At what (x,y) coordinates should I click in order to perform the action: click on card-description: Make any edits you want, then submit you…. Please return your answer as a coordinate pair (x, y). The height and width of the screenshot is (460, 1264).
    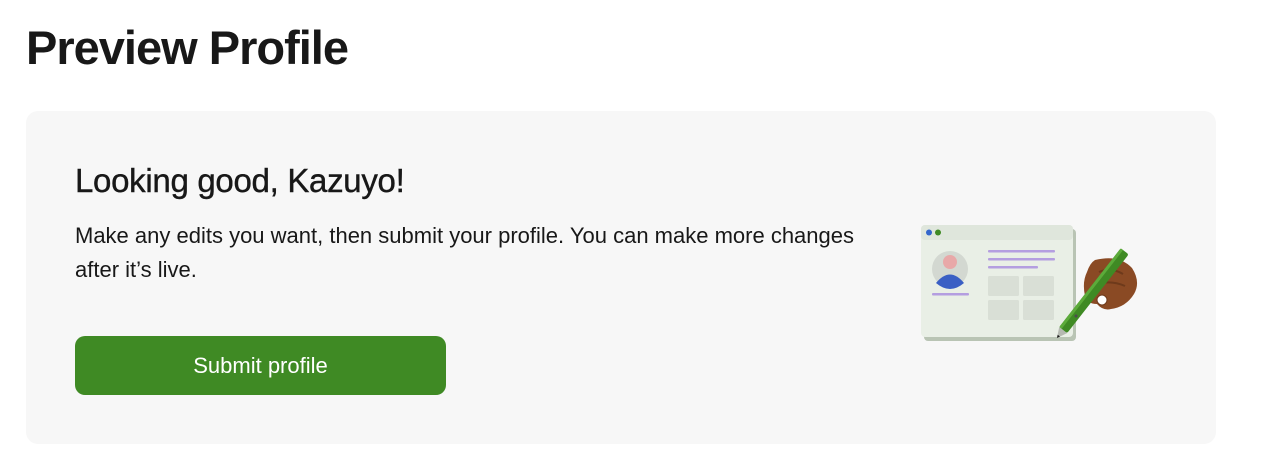
    Looking at the image, I should click on (464, 252).